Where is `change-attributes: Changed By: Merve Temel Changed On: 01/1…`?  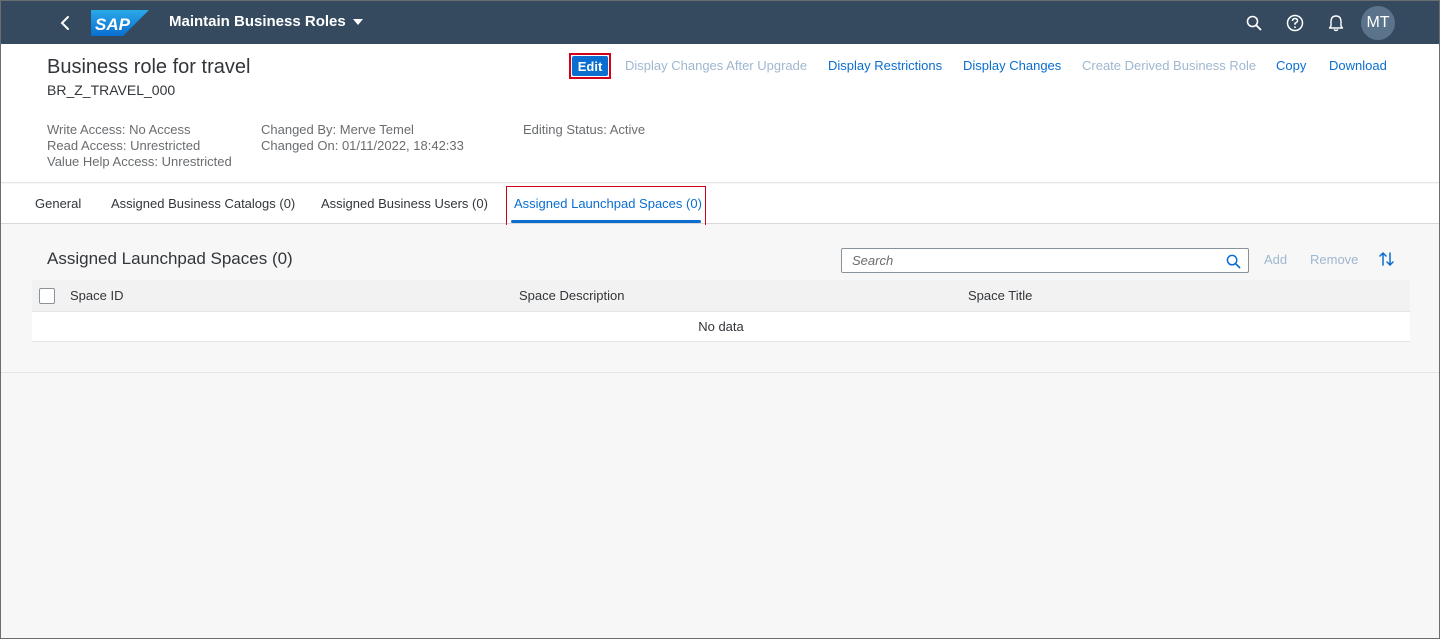
change-attributes: Changed By: Merve Temel Changed On: 01/1… is located at coordinates (362, 138).